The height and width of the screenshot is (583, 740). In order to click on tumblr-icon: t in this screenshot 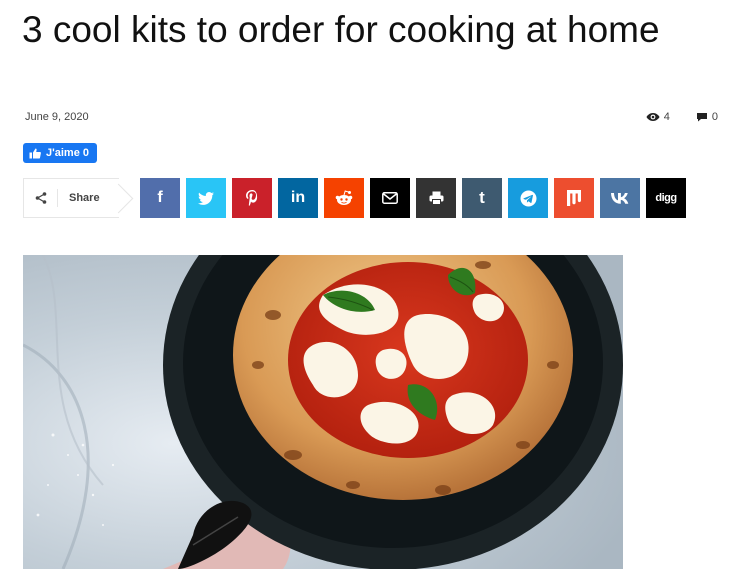, I will do `click(482, 197)`.